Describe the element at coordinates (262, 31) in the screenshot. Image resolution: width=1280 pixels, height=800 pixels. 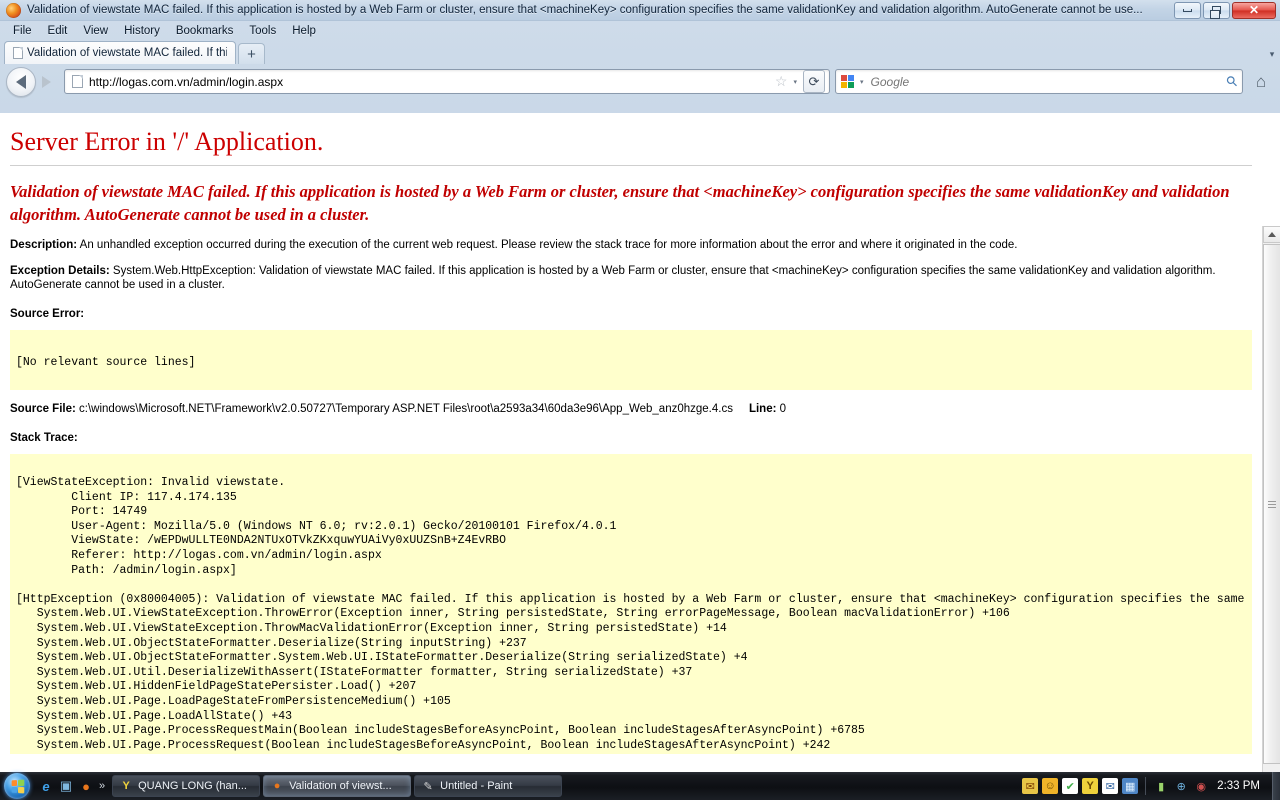
I see `menu-tools: Tools` at that location.